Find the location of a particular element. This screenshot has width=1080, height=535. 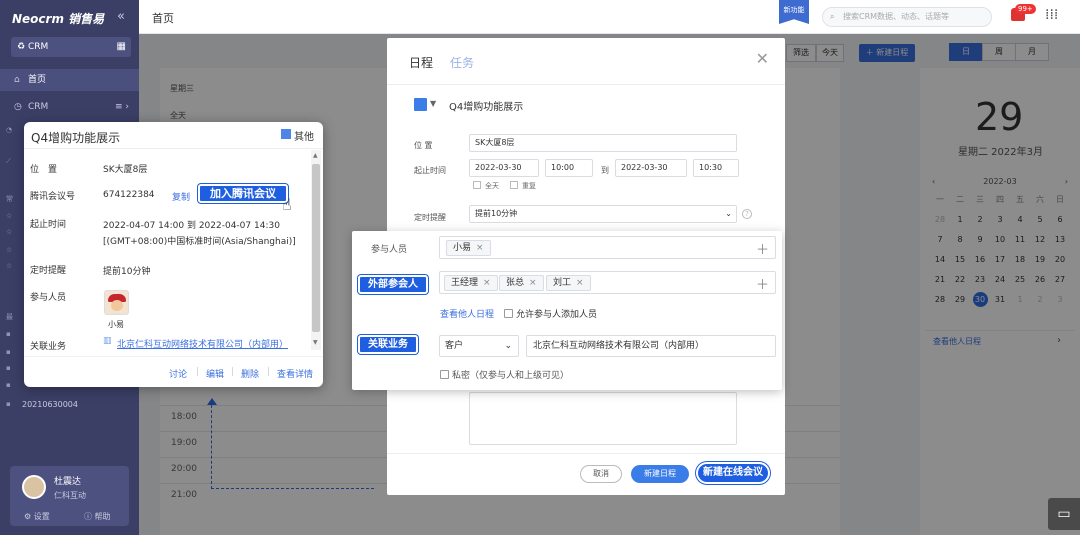

search-icon: ⌕ is located at coordinates (832, 16).